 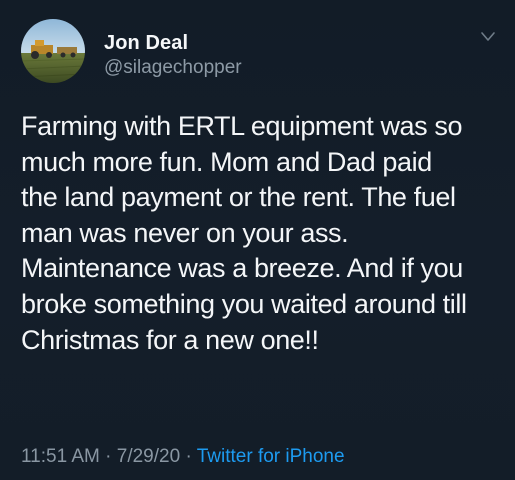 I want to click on chevron-down-icon, so click(x=488, y=37).